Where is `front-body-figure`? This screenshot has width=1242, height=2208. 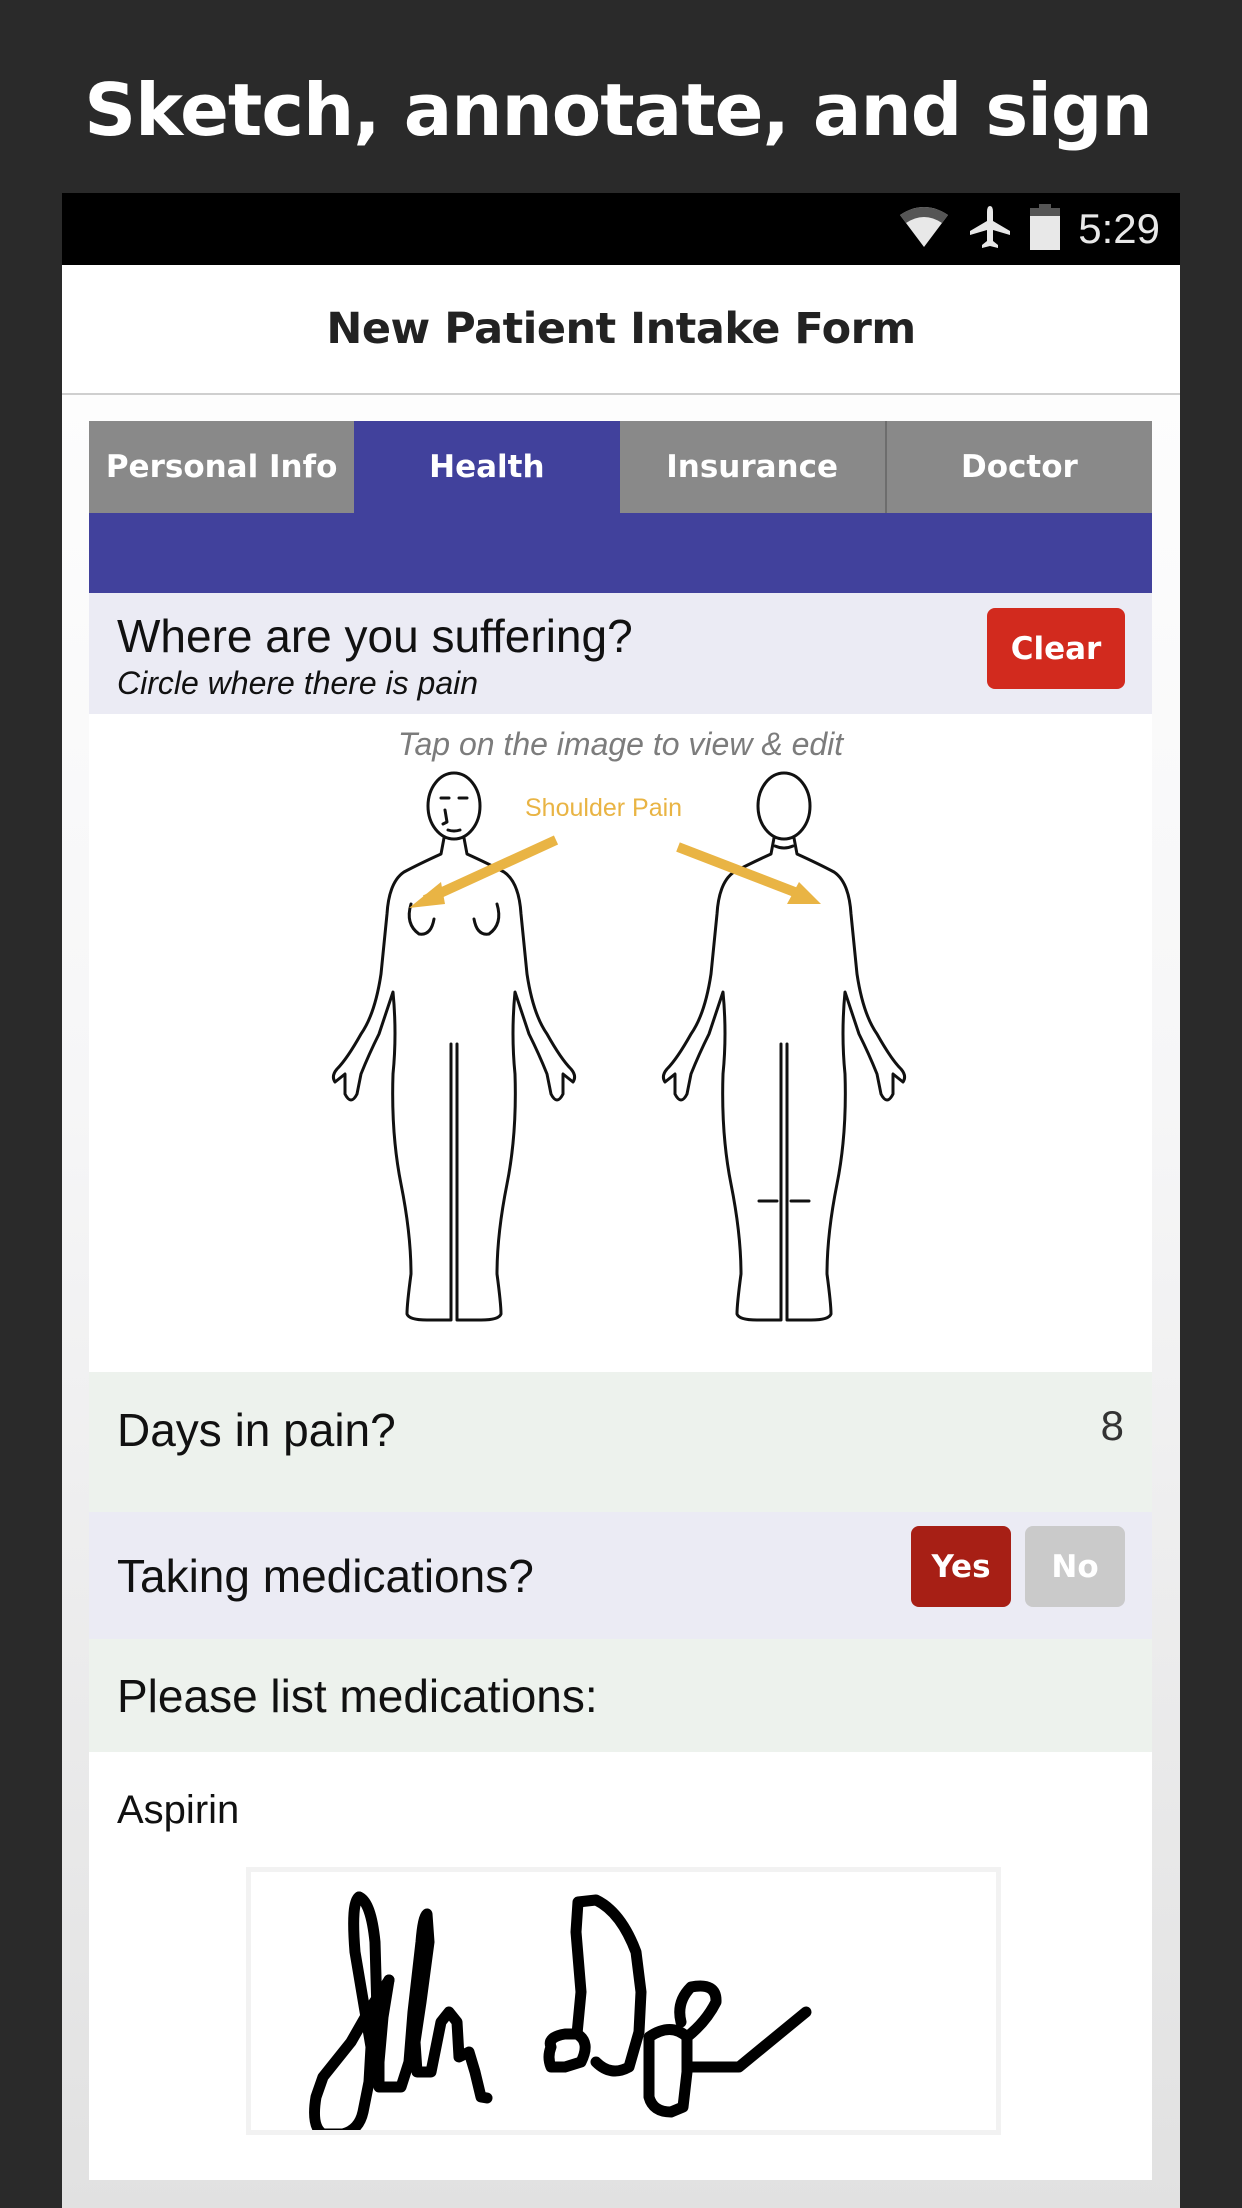
front-body-figure is located at coordinates (454, 1046).